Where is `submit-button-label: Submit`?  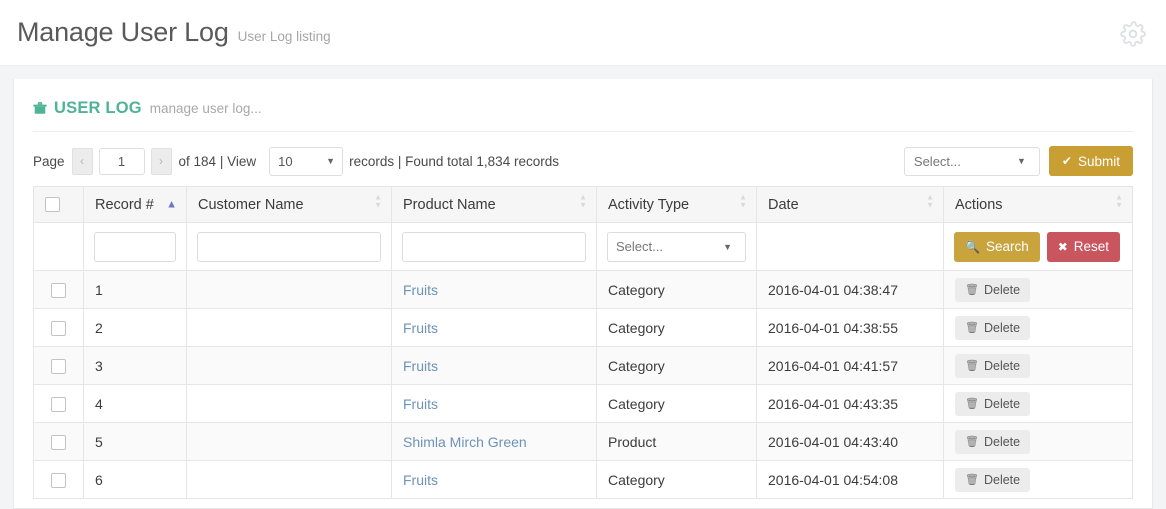
submit-button-label: Submit is located at coordinates (1098, 161).